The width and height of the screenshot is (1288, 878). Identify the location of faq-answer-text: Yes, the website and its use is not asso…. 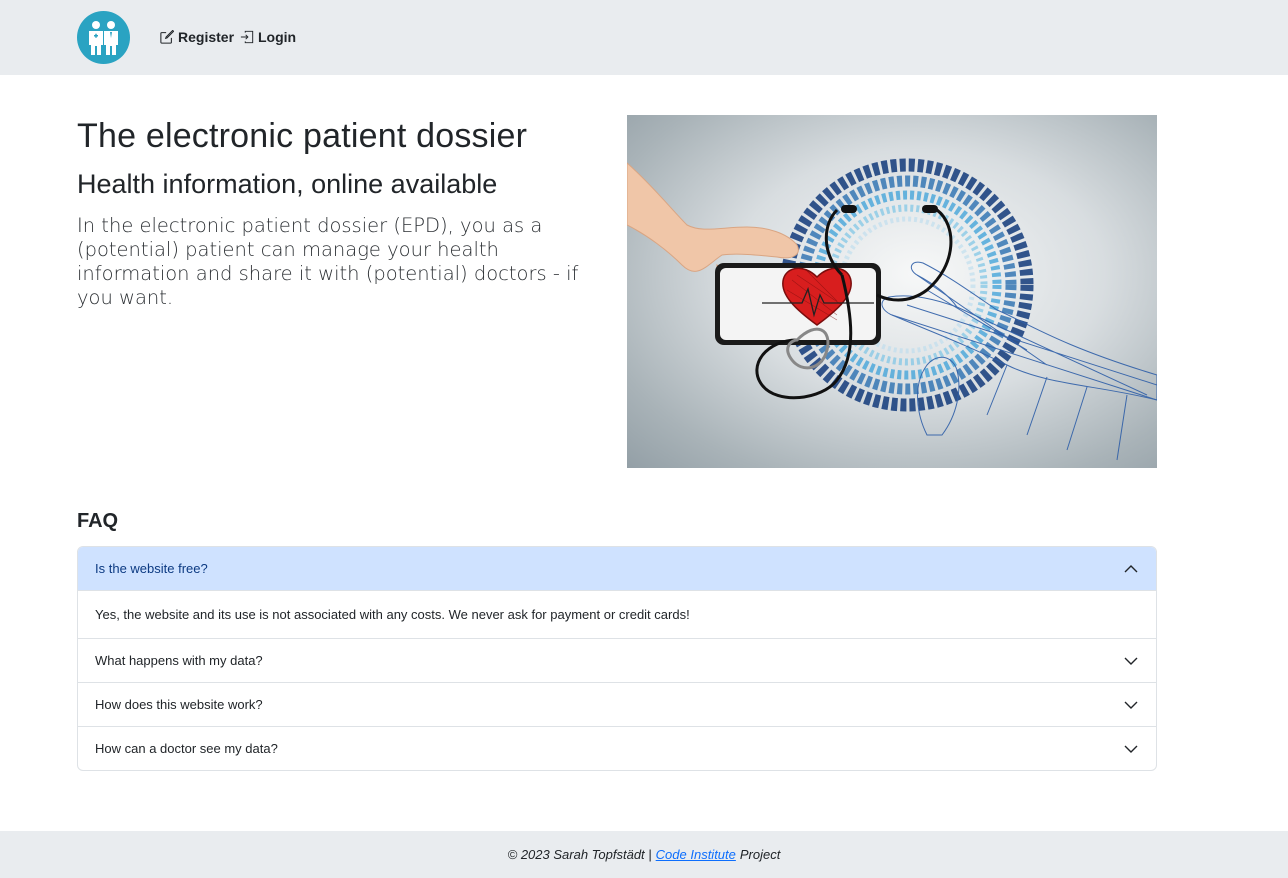
(392, 614).